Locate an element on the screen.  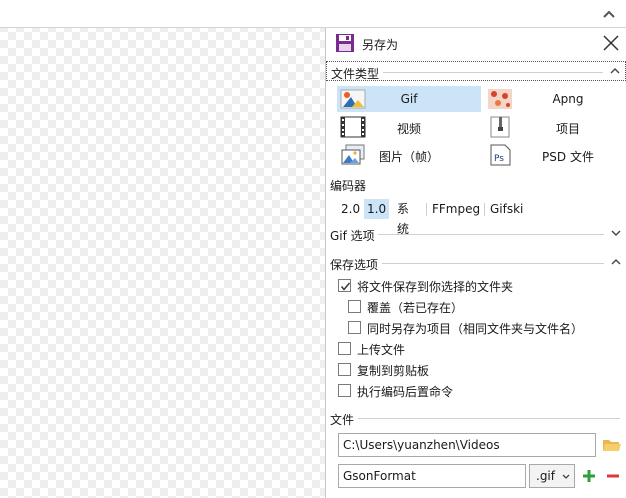
file-type-project-label: 项目 is located at coordinates (567, 129).